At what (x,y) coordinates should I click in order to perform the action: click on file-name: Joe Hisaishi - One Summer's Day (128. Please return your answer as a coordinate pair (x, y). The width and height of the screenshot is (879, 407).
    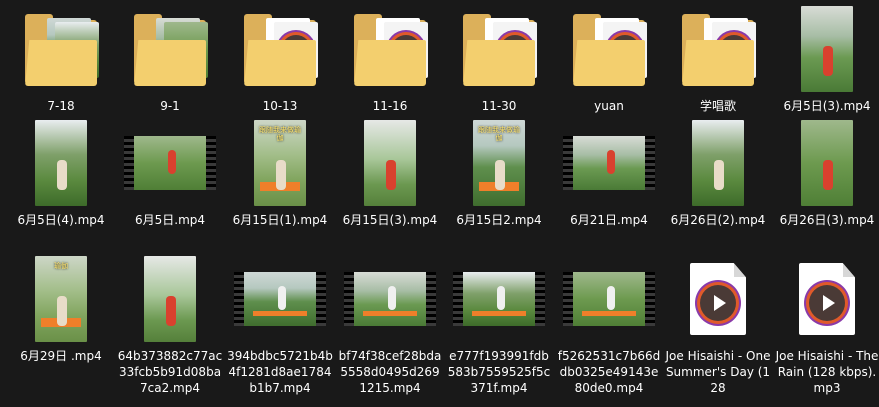
    Looking at the image, I should click on (718, 372).